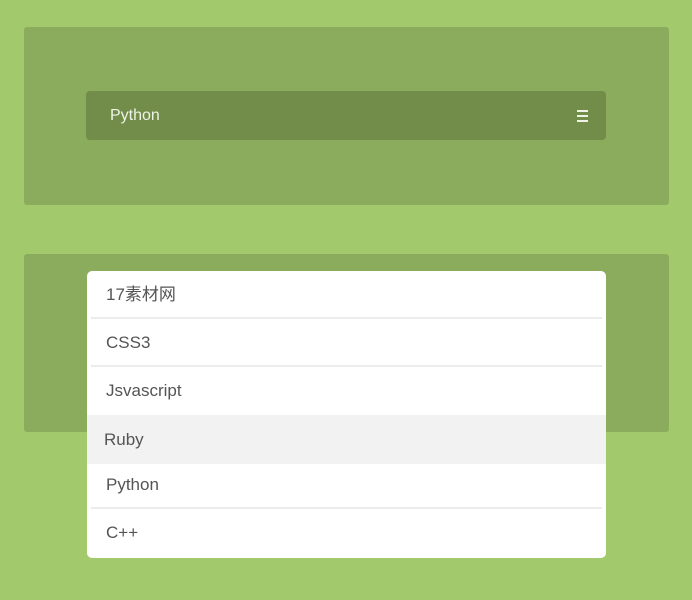 This screenshot has width=692, height=600. I want to click on selected-value-label: Python, so click(135, 115).